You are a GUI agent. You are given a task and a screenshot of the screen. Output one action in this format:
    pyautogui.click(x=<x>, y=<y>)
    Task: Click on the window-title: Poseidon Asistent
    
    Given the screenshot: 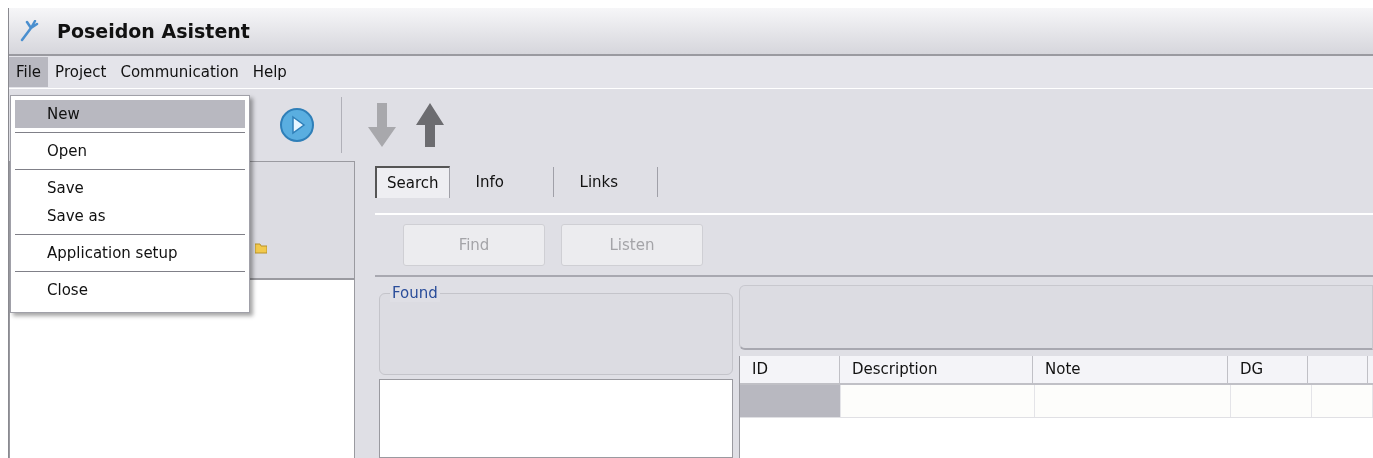 What is the action you would take?
    pyautogui.click(x=153, y=31)
    